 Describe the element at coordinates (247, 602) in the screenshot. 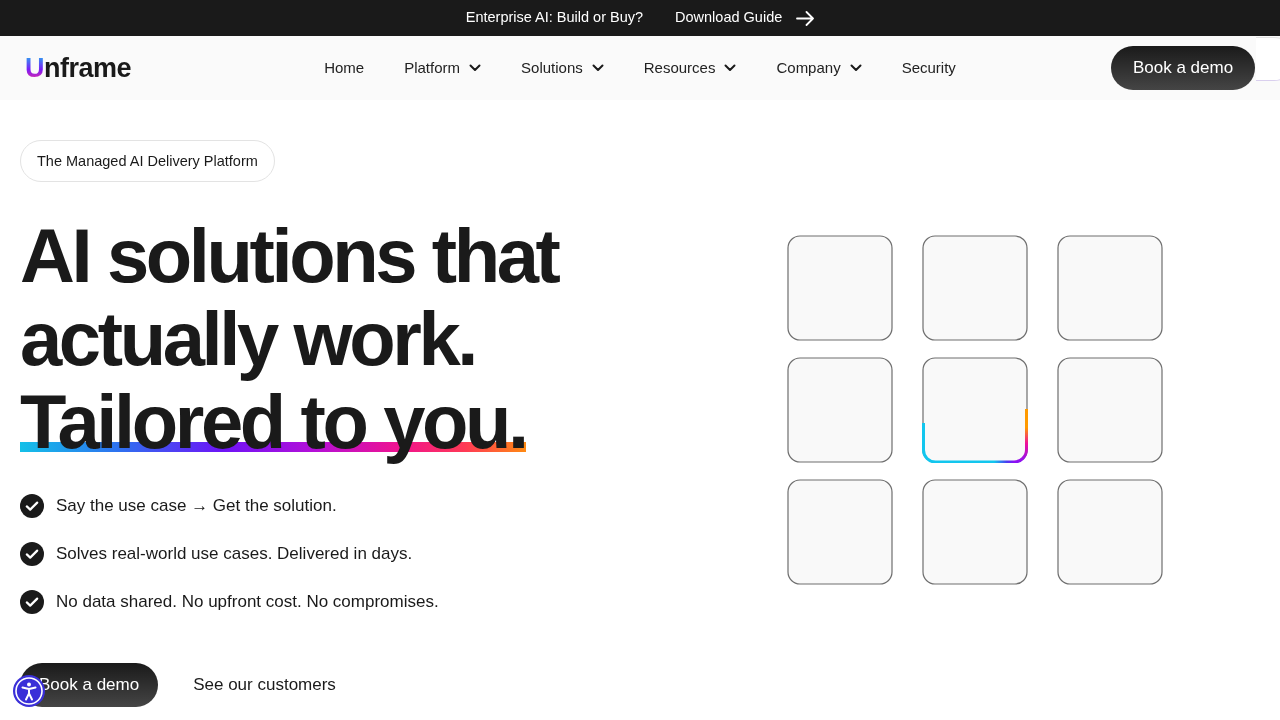

I see `feature-text: No data shared. No upfront cost. No compromises.` at that location.